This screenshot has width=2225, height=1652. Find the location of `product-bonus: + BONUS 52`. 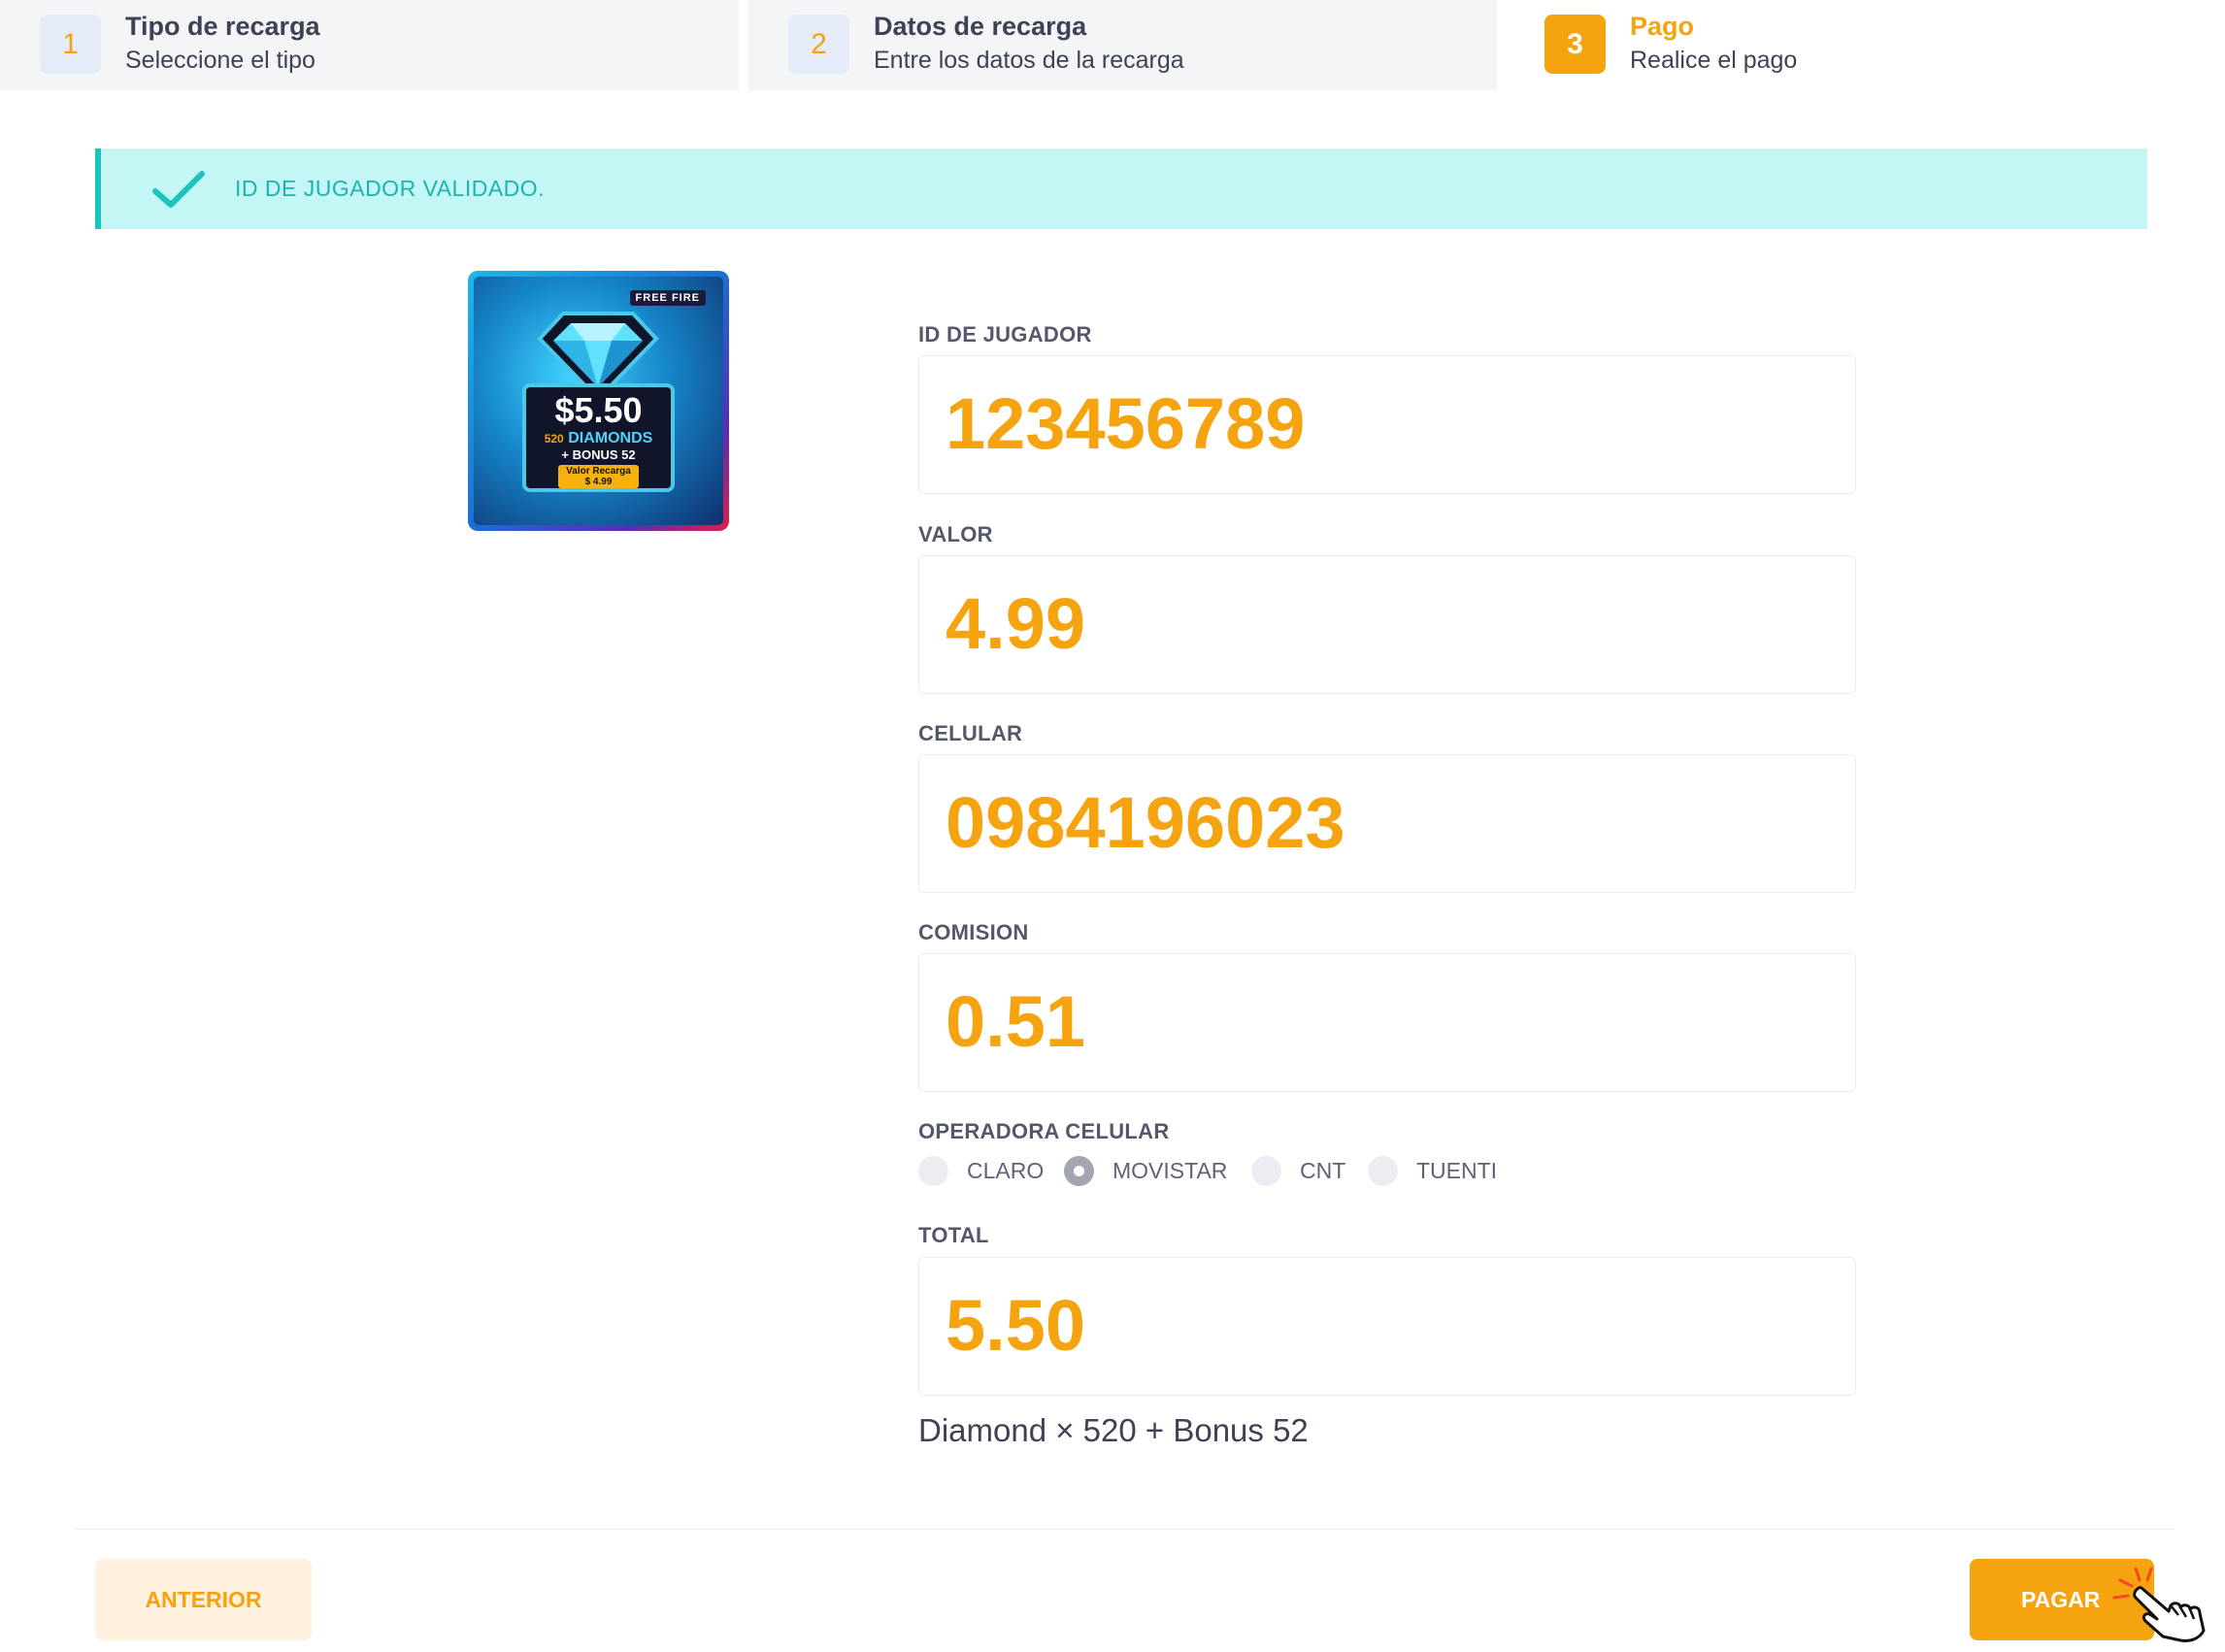

product-bonus: + BONUS 52 is located at coordinates (598, 454).